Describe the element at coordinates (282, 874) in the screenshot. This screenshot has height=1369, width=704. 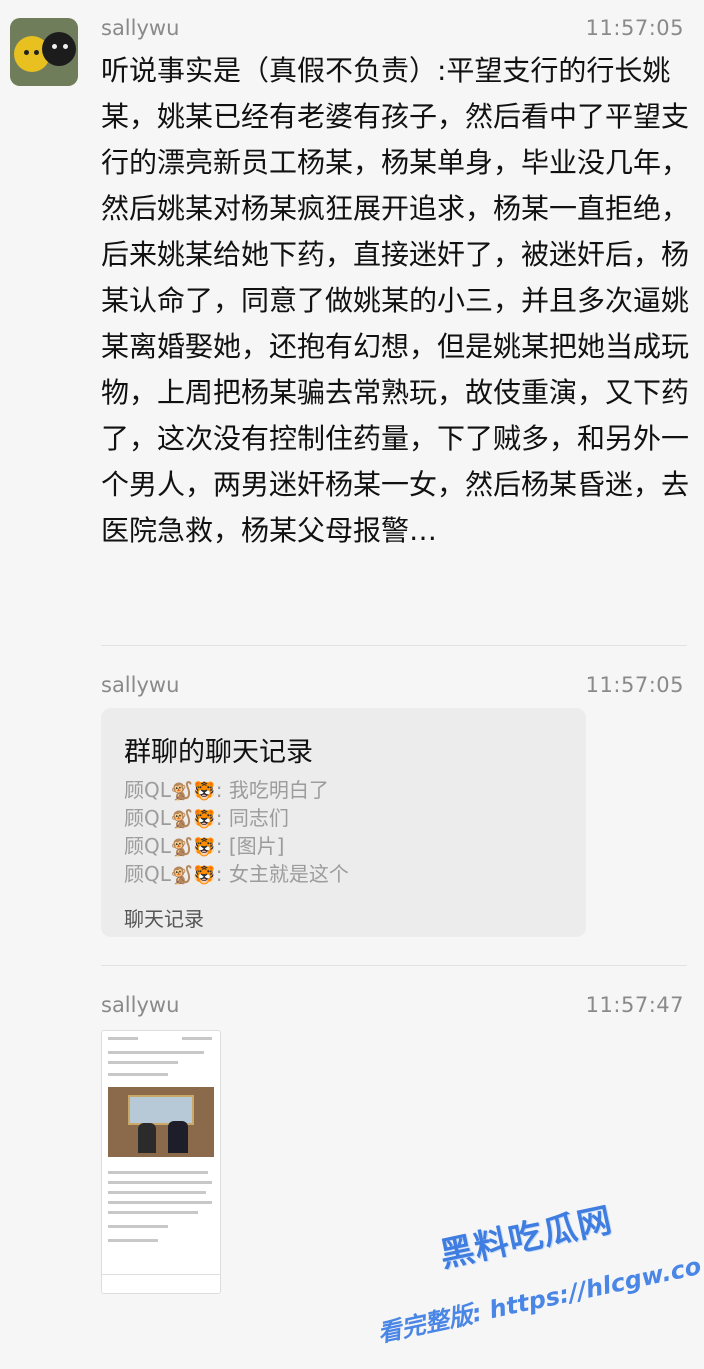
I see `card-line-text: : 女主就是这个` at that location.